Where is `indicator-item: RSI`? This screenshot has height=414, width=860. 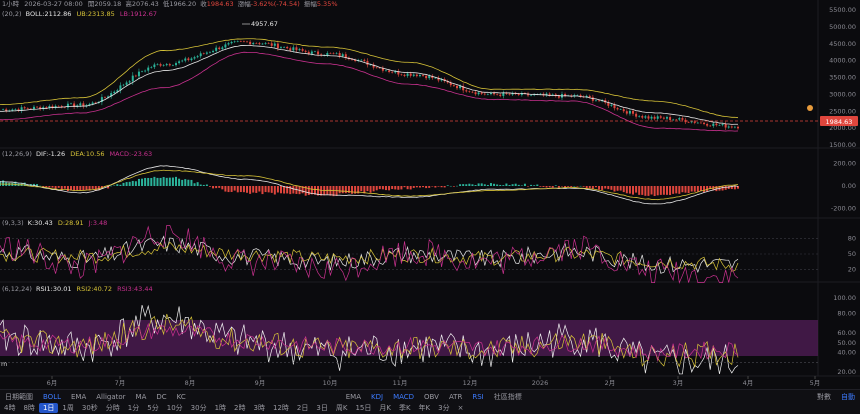
indicator-item: RSI is located at coordinates (477, 397).